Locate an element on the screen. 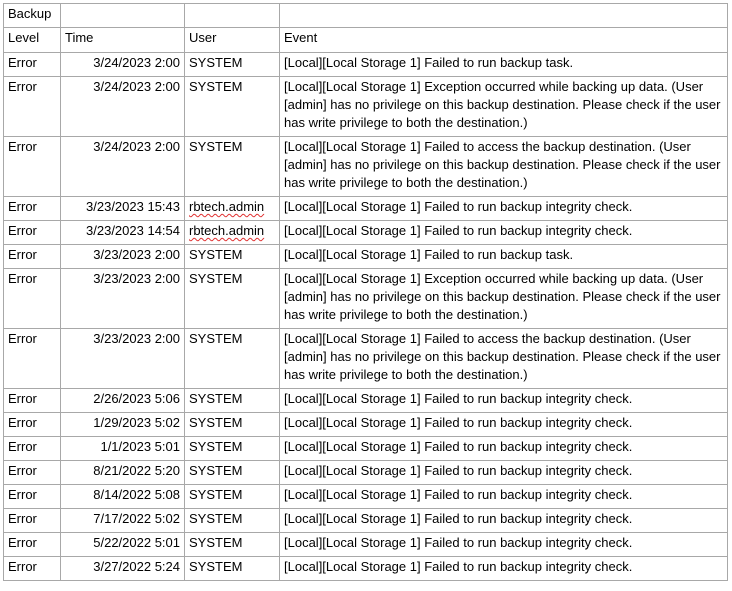 This screenshot has height=591, width=732. time-cell: 2/26/2023 5:06 is located at coordinates (122, 400).